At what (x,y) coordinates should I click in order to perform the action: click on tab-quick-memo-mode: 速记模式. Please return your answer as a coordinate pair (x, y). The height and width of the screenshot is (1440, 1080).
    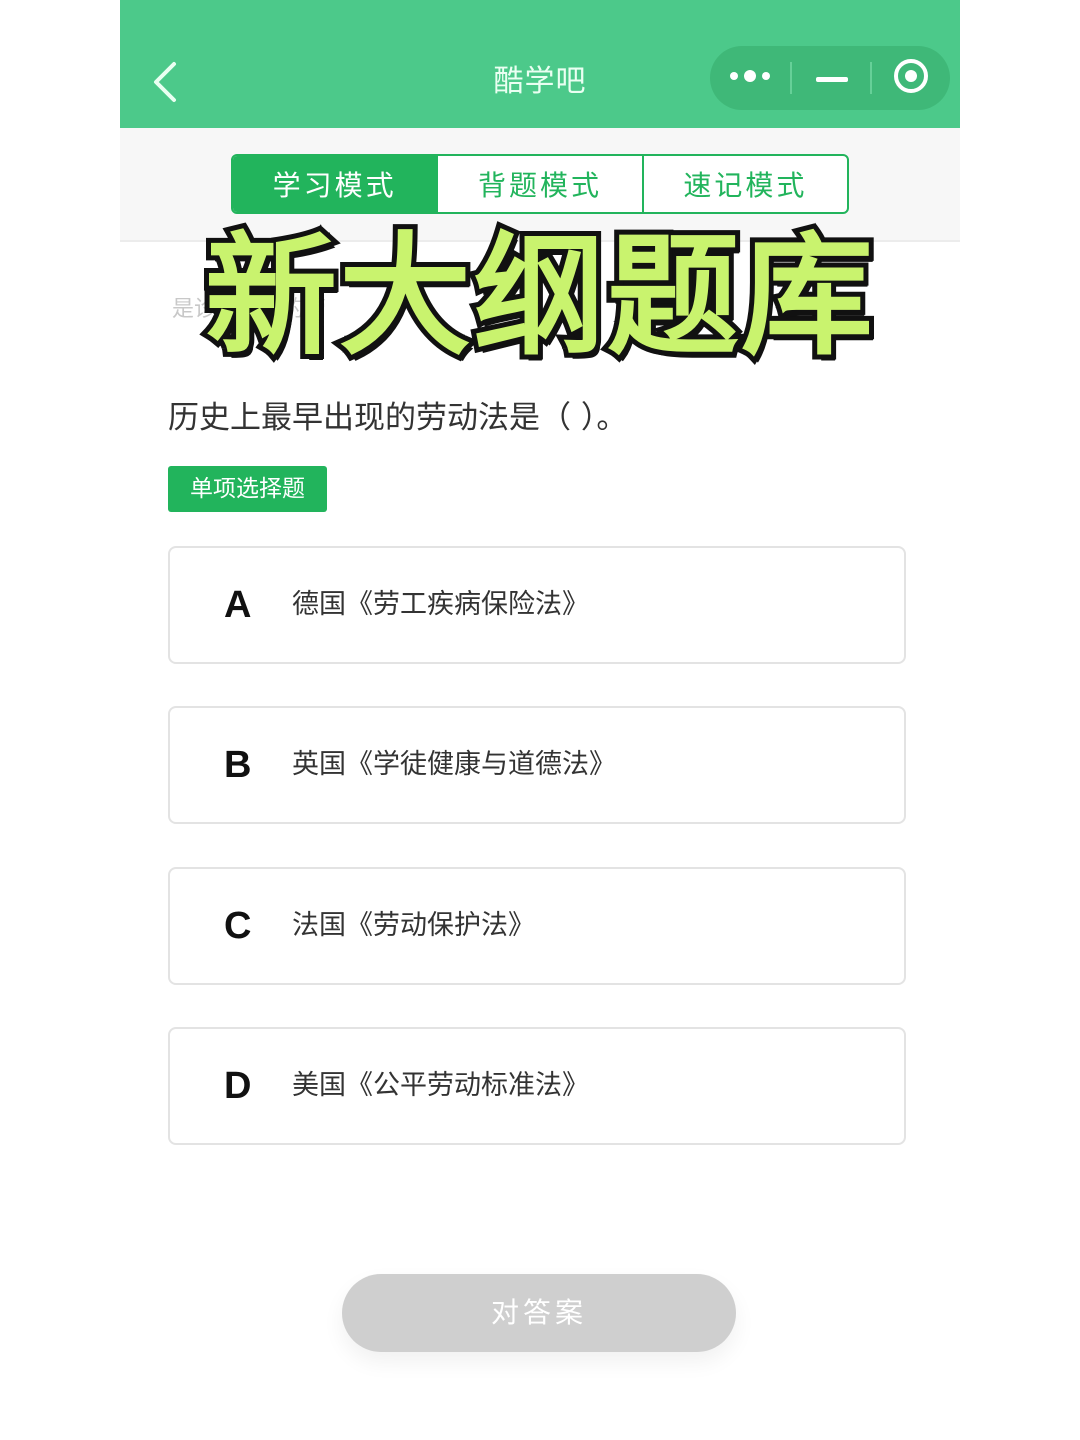
    Looking at the image, I should click on (744, 184).